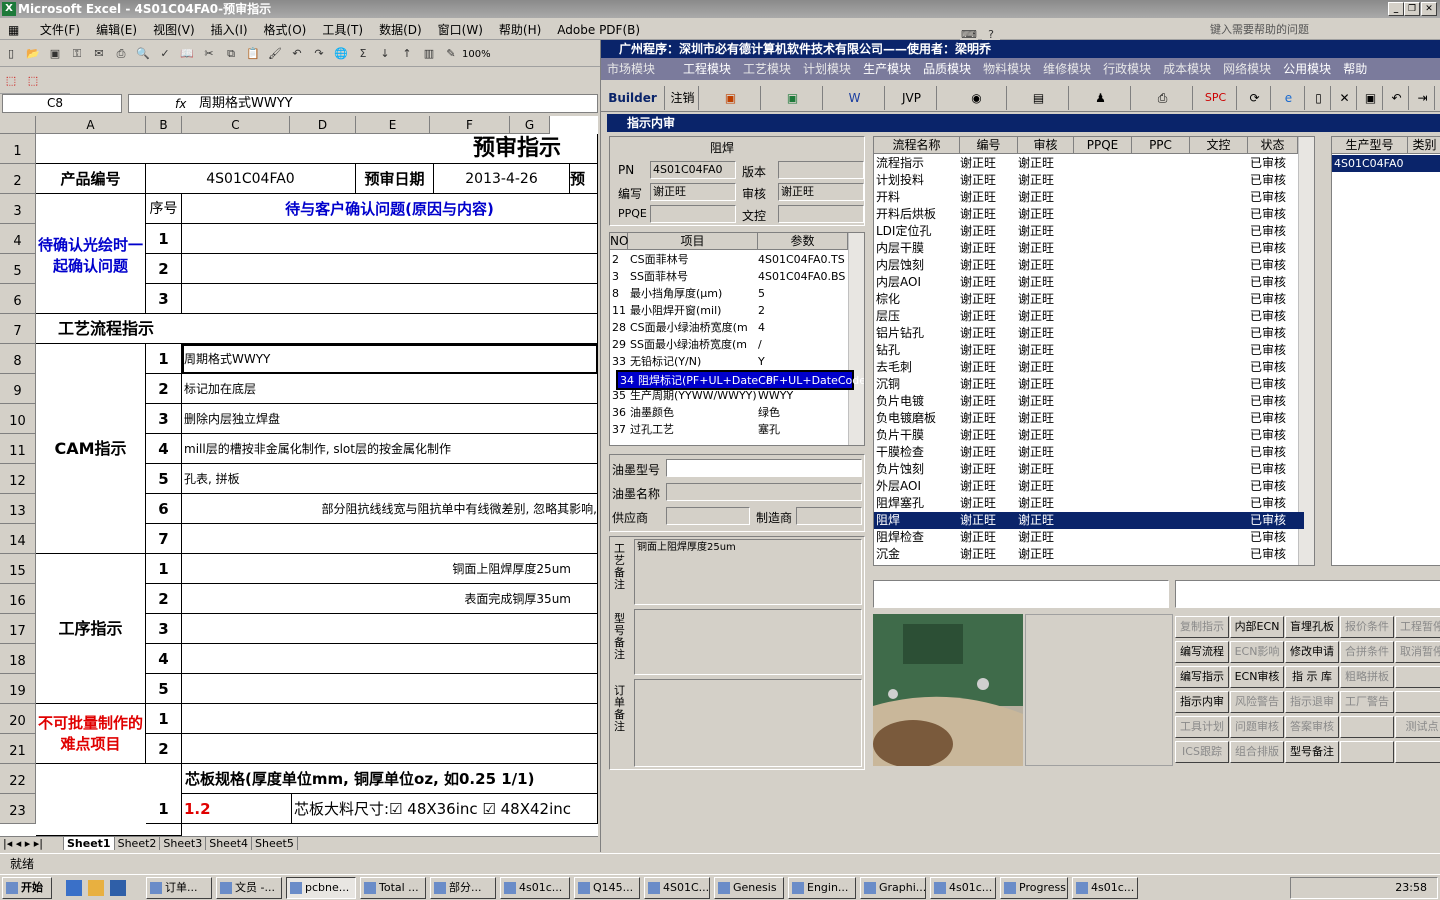 Image resolution: width=1440 pixels, height=900 pixels. I want to click on row-header-22: 22, so click(18, 779).